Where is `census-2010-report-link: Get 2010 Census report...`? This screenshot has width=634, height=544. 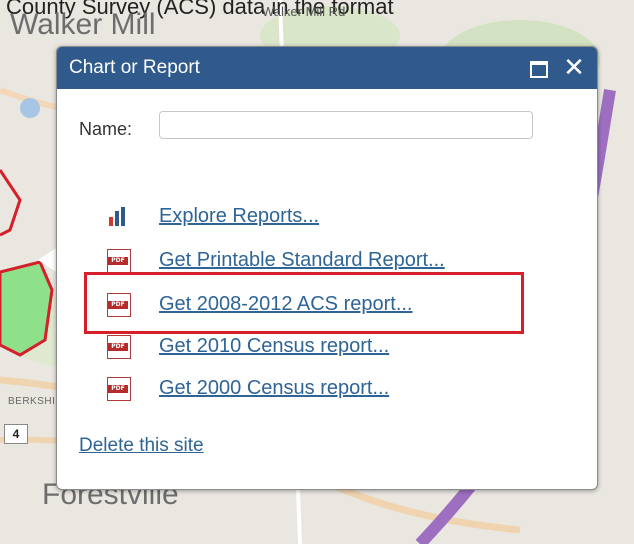 census-2010-report-link: Get 2010 Census report... is located at coordinates (274, 346).